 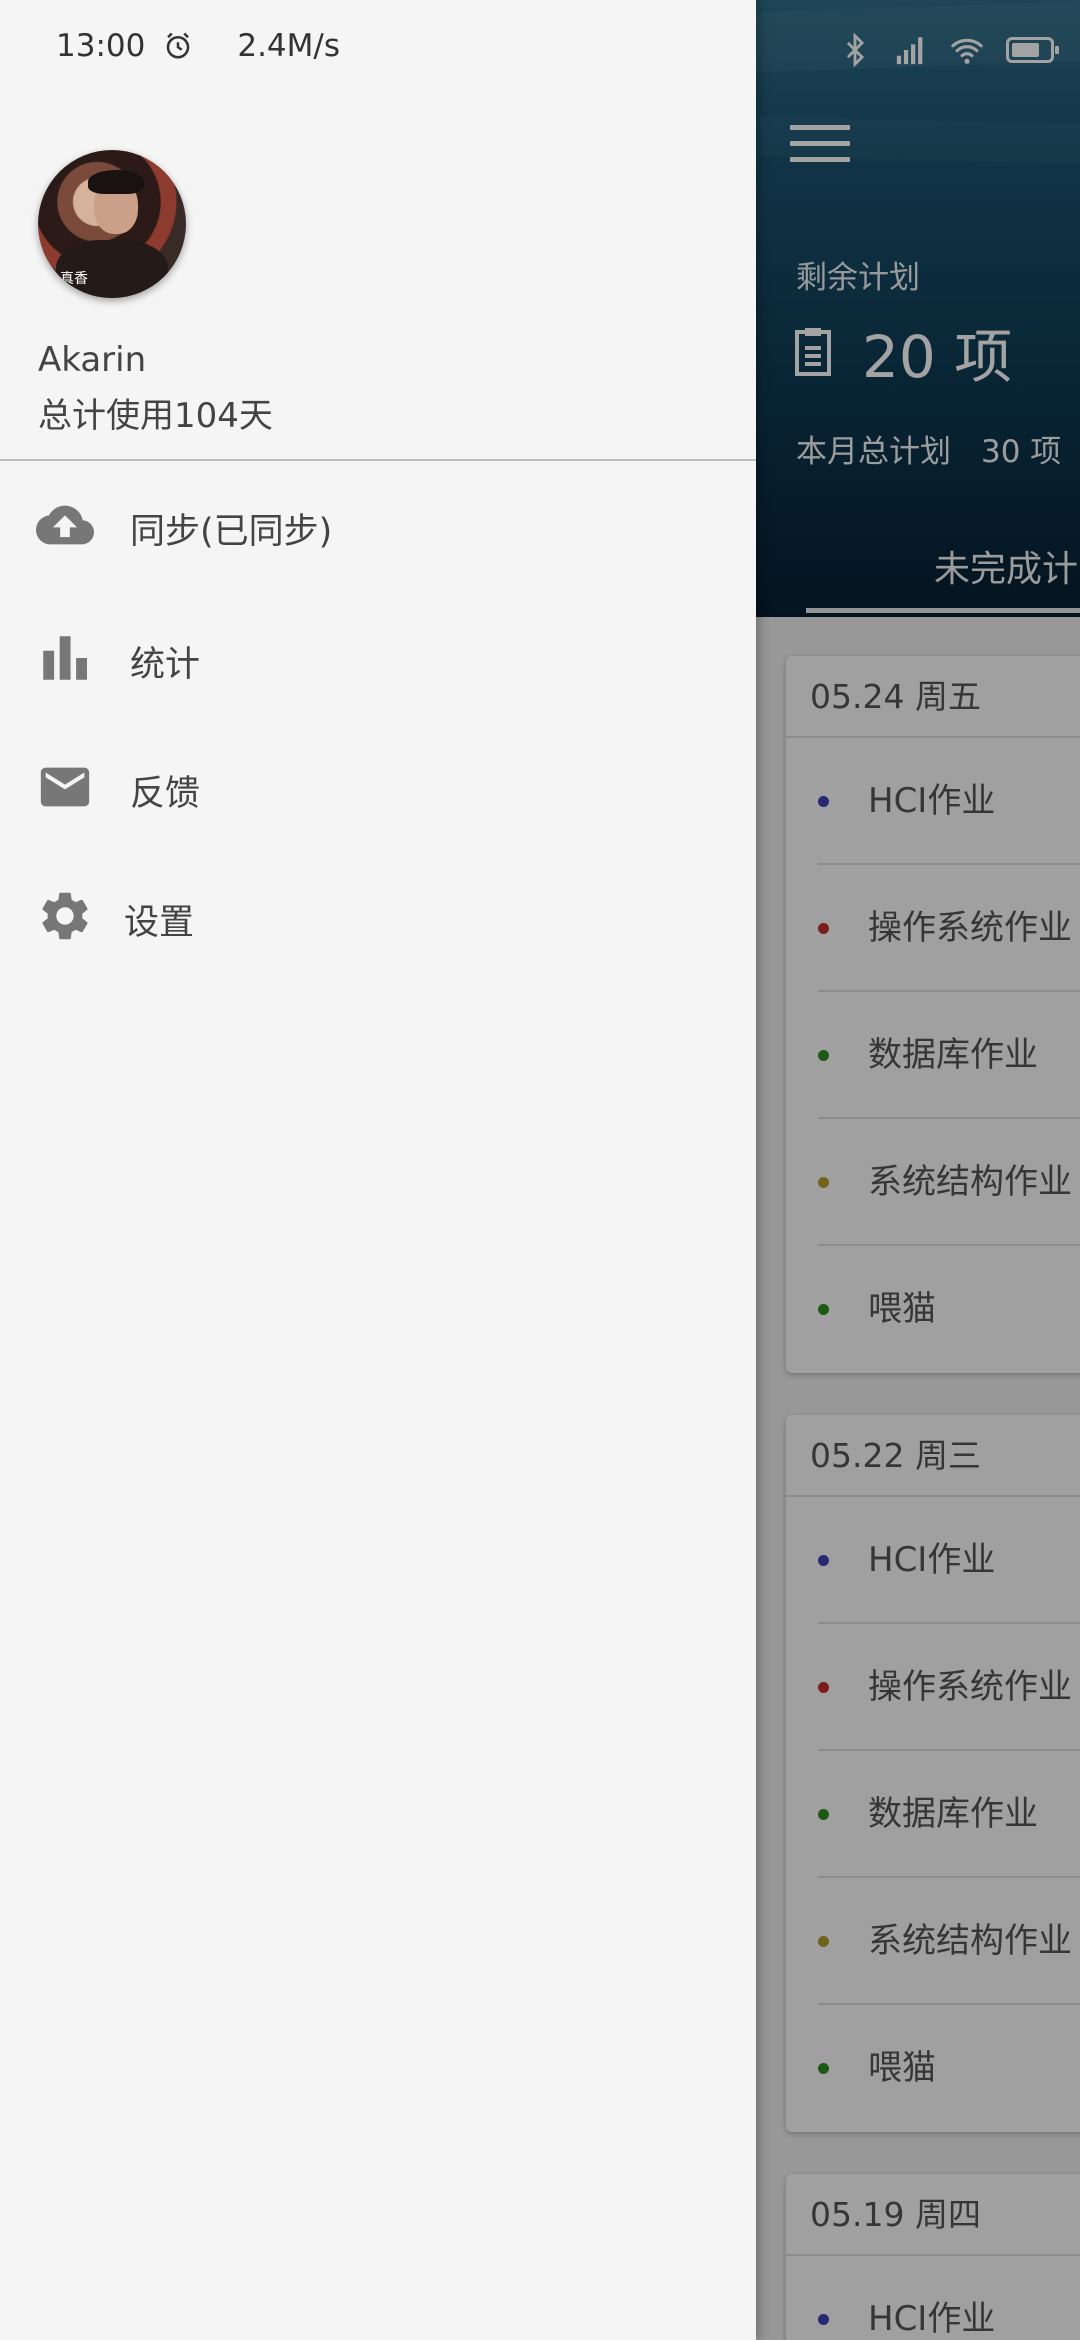 What do you see at coordinates (155, 416) in the screenshot?
I see `usage-days: 总计使用104天` at bounding box center [155, 416].